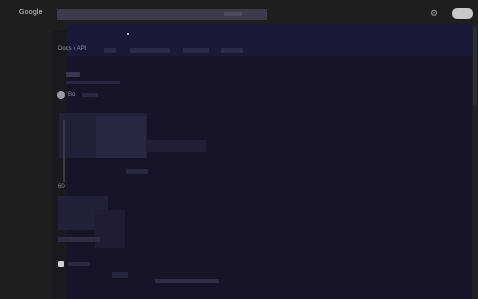 This screenshot has width=478, height=299. I want to click on bottom-link, so click(187, 281).